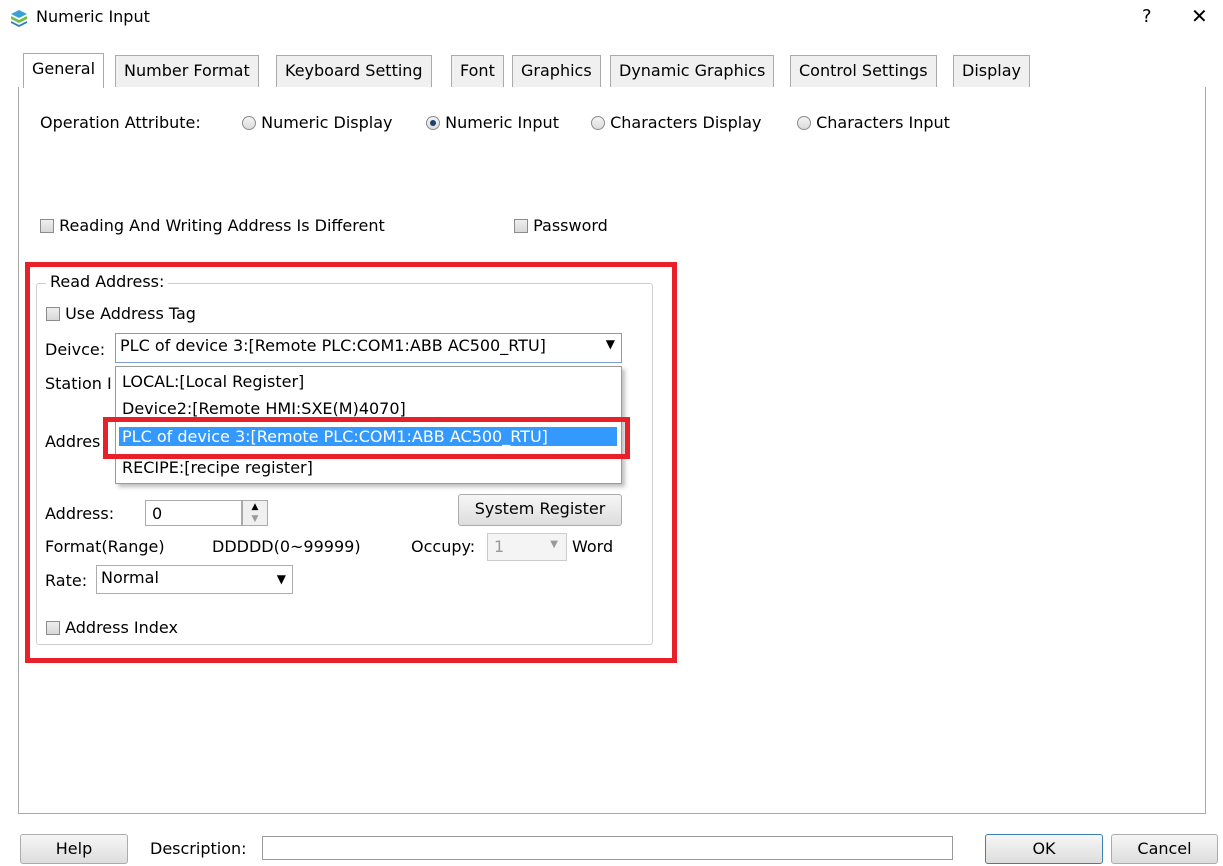  I want to click on radio-characters-display: Characters Display, so click(676, 122).